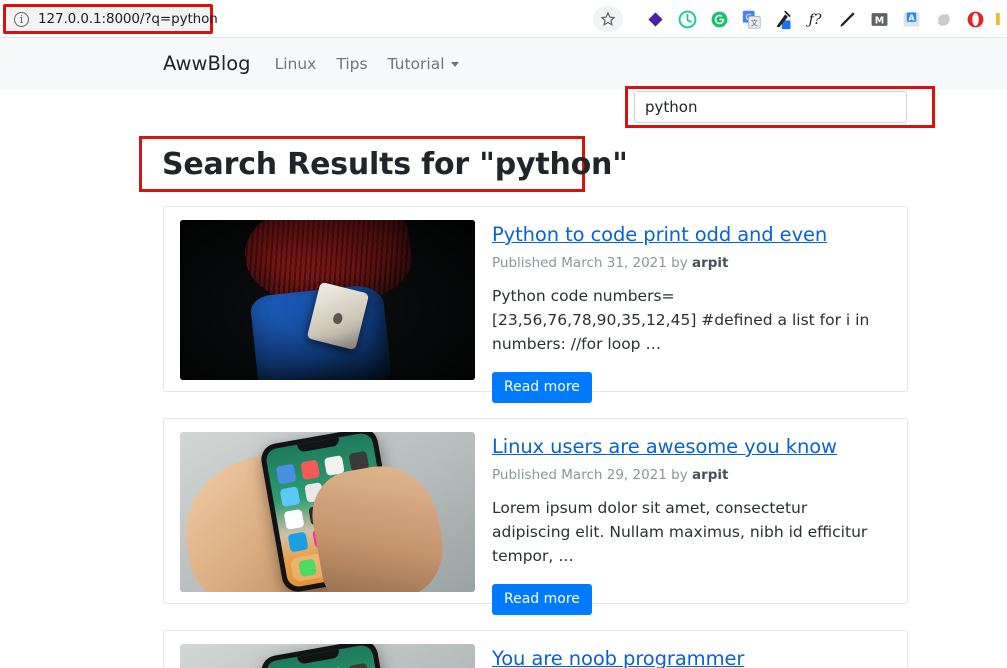 This screenshot has width=1007, height=668. Describe the element at coordinates (975, 19) in the screenshot. I see `opera-extension-icon` at that location.